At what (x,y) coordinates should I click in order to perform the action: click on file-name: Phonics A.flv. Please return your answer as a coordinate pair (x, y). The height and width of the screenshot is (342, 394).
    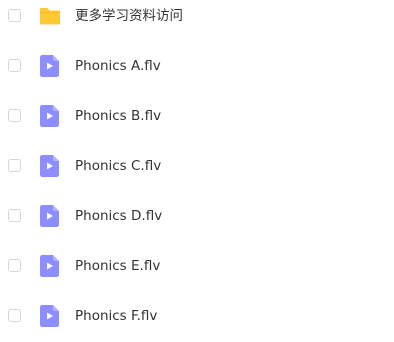
    Looking at the image, I should click on (118, 66).